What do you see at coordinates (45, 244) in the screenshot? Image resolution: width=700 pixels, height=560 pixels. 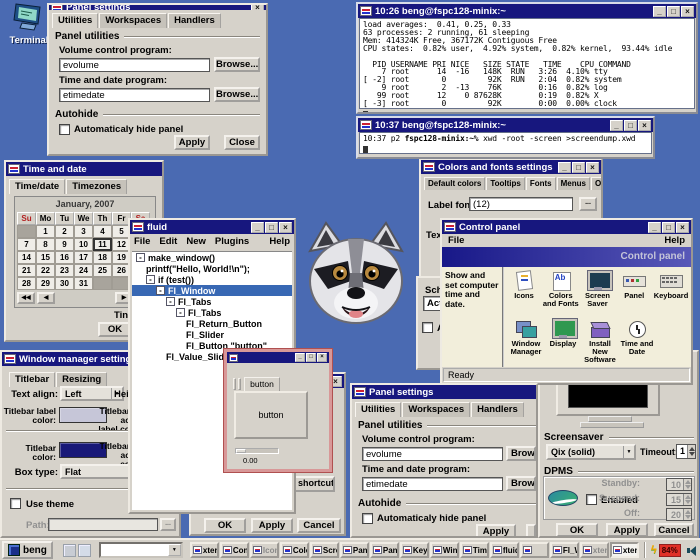 I see `calendar-day: 8` at bounding box center [45, 244].